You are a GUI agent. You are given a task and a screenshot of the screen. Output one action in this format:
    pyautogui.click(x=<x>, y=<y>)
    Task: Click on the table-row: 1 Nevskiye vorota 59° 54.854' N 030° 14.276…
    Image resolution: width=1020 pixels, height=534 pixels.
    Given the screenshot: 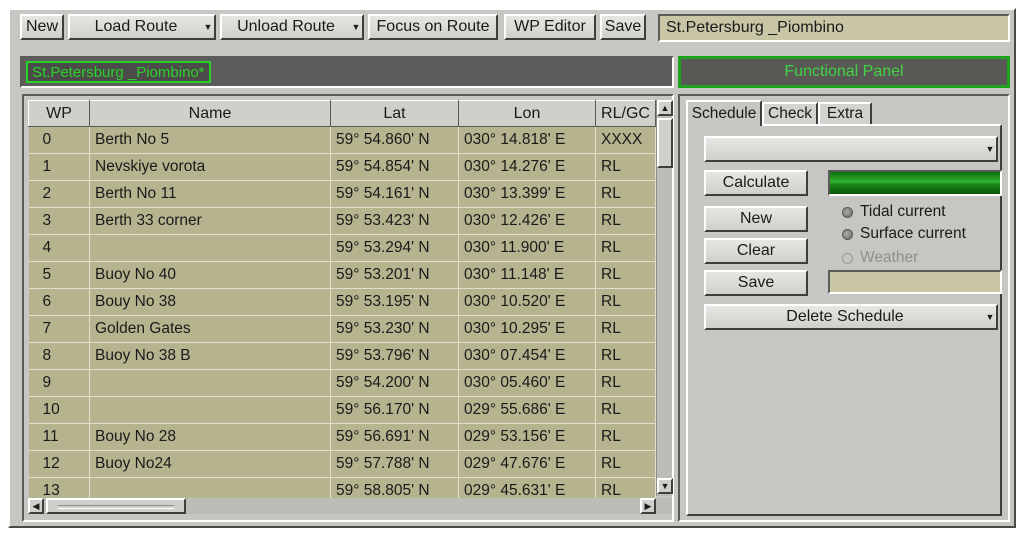 What is the action you would take?
    pyautogui.click(x=342, y=167)
    